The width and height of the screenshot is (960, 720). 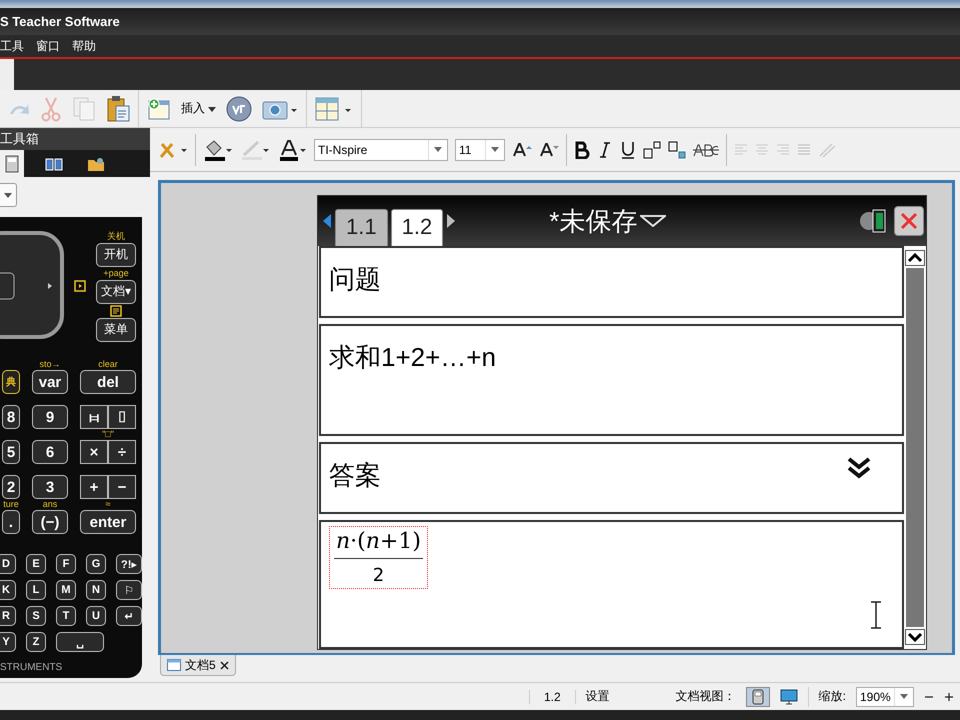 What do you see at coordinates (108, 504) in the screenshot?
I see `key-caption: ≈` at bounding box center [108, 504].